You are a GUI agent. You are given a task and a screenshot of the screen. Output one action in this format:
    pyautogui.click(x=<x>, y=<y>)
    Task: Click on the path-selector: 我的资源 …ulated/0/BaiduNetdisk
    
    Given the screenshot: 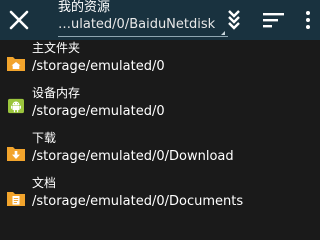 What is the action you would take?
    pyautogui.click(x=144, y=20)
    